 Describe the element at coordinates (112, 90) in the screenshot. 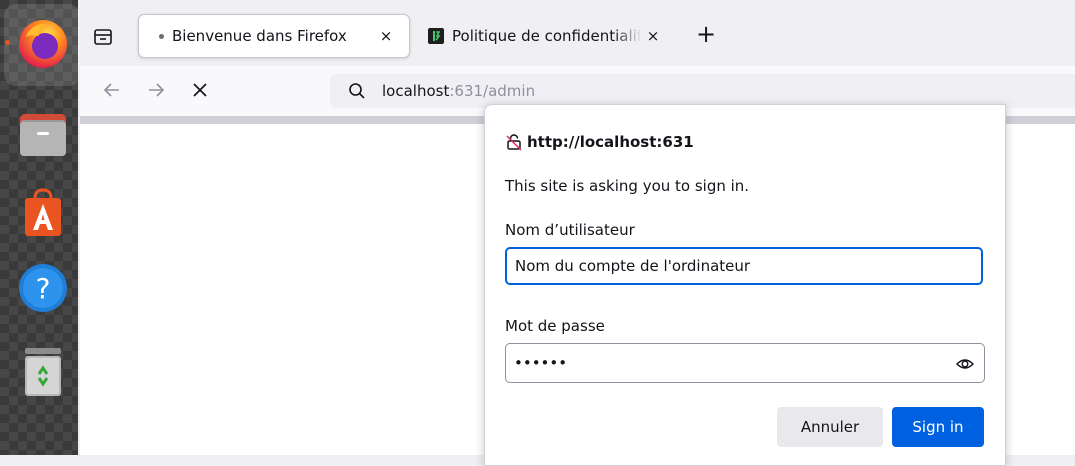

I see `back-arrow-icon` at that location.